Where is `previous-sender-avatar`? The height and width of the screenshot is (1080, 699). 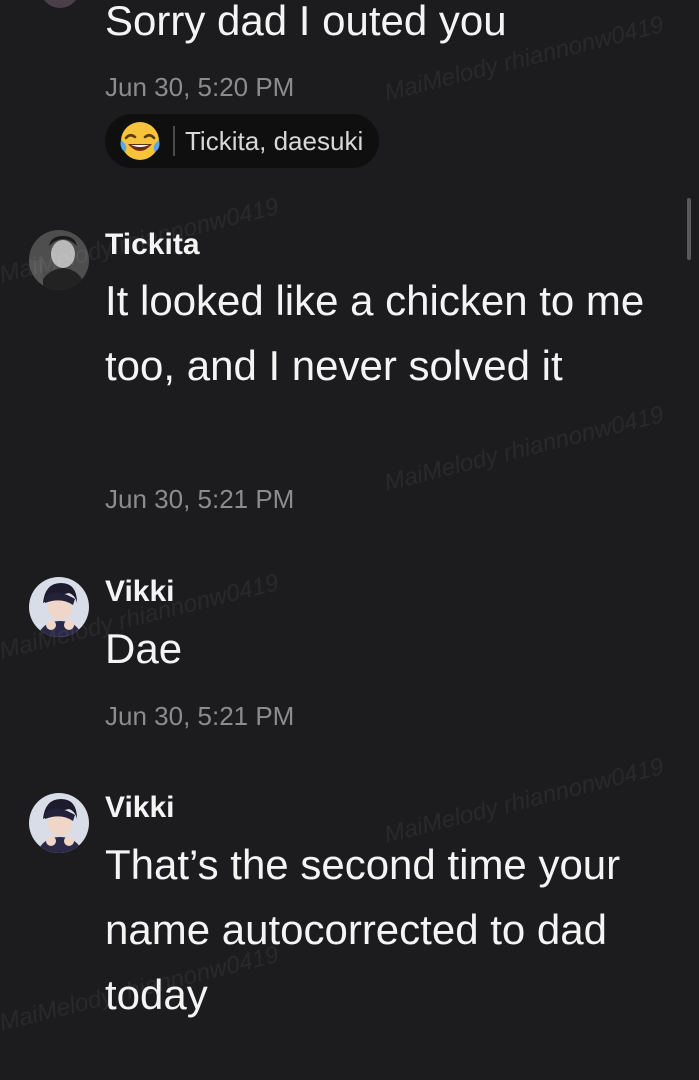
previous-sender-avatar is located at coordinates (60, 4).